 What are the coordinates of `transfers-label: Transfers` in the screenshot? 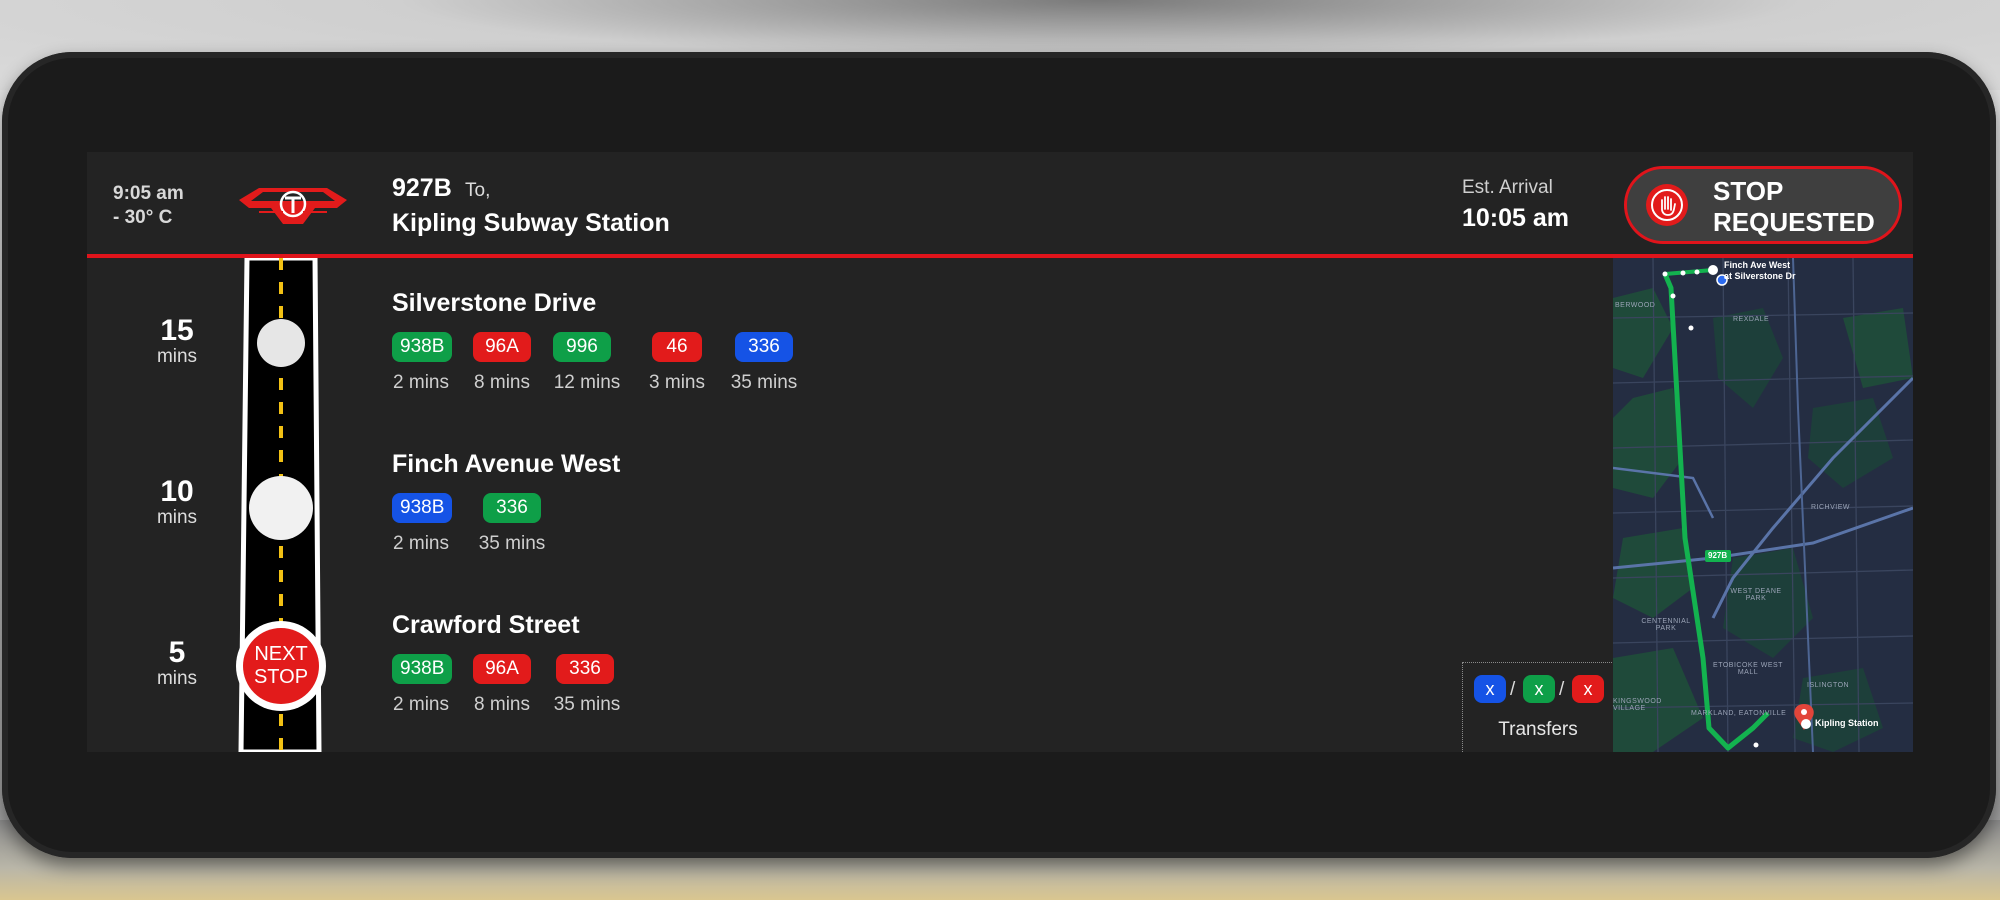 It's located at (1538, 729).